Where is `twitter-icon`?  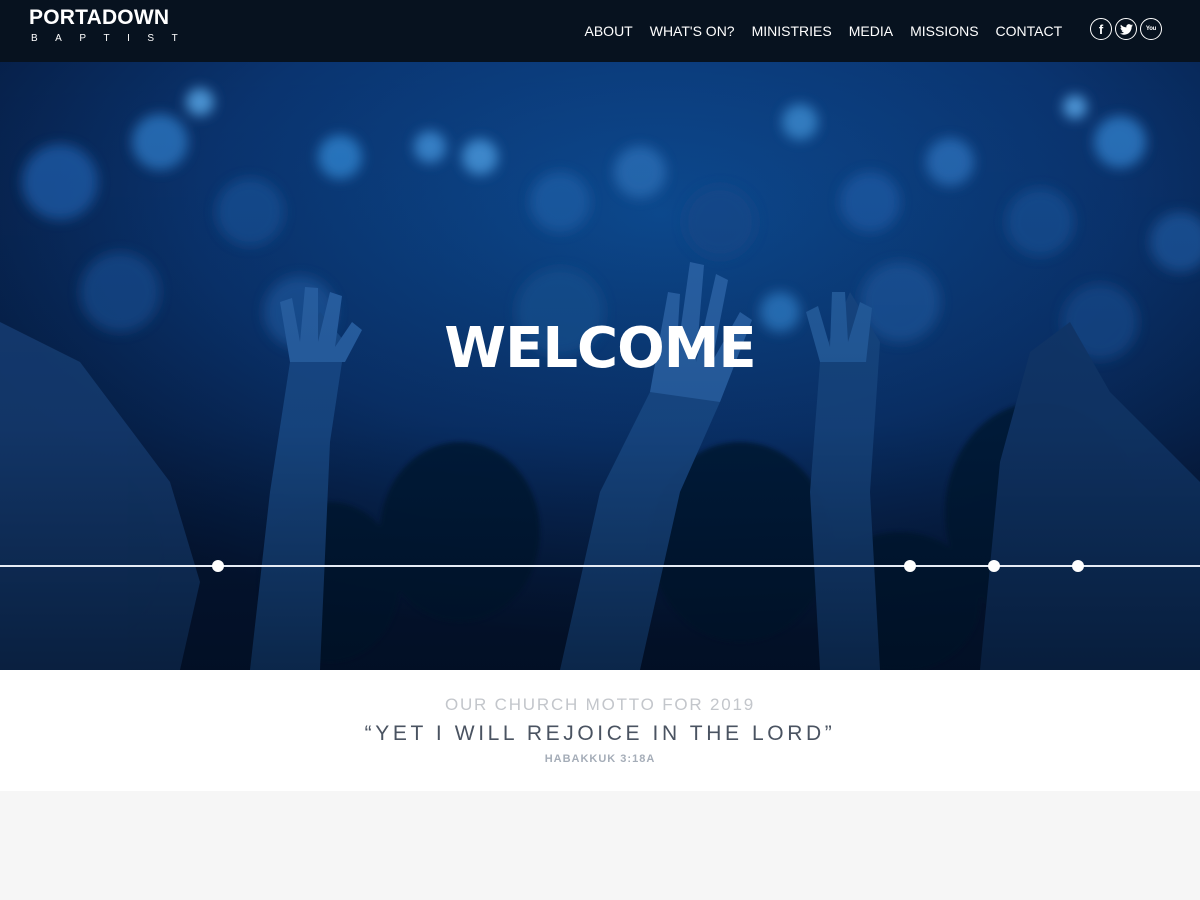
twitter-icon is located at coordinates (1126, 29).